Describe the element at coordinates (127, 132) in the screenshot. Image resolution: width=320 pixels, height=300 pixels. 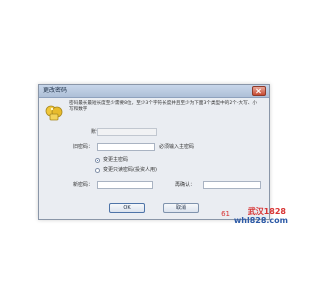
I see `account-field` at that location.